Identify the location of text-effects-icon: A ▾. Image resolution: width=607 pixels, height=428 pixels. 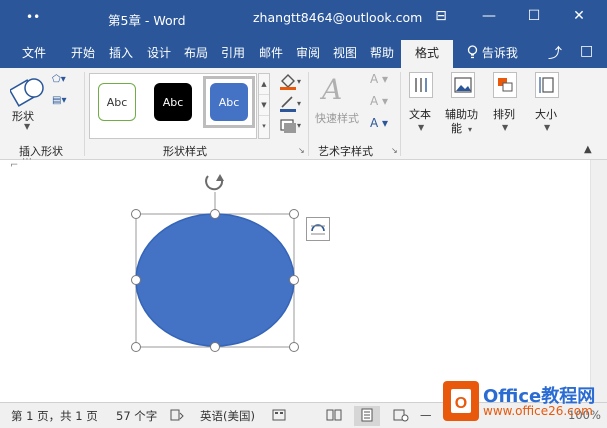
(379, 123).